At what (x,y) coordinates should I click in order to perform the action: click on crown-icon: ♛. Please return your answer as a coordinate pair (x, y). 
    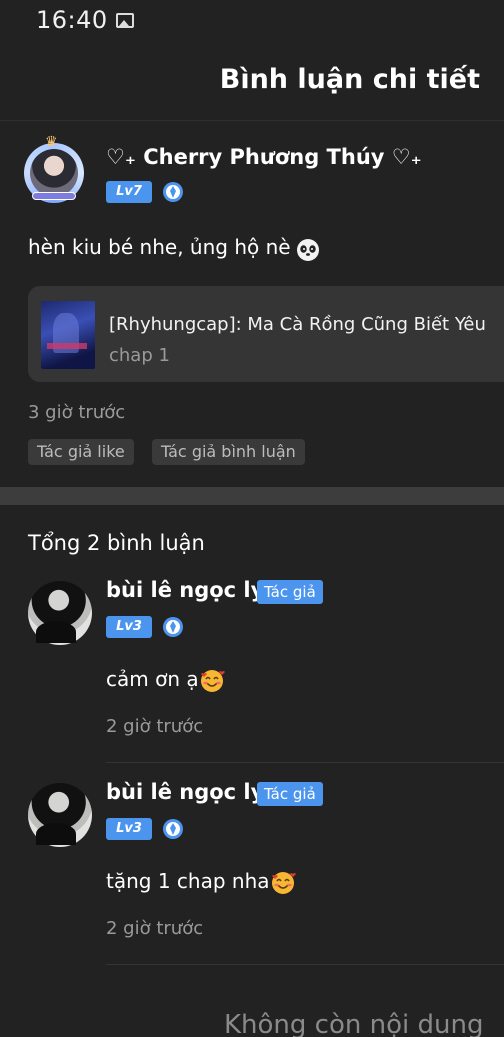
    Looking at the image, I should click on (51, 142).